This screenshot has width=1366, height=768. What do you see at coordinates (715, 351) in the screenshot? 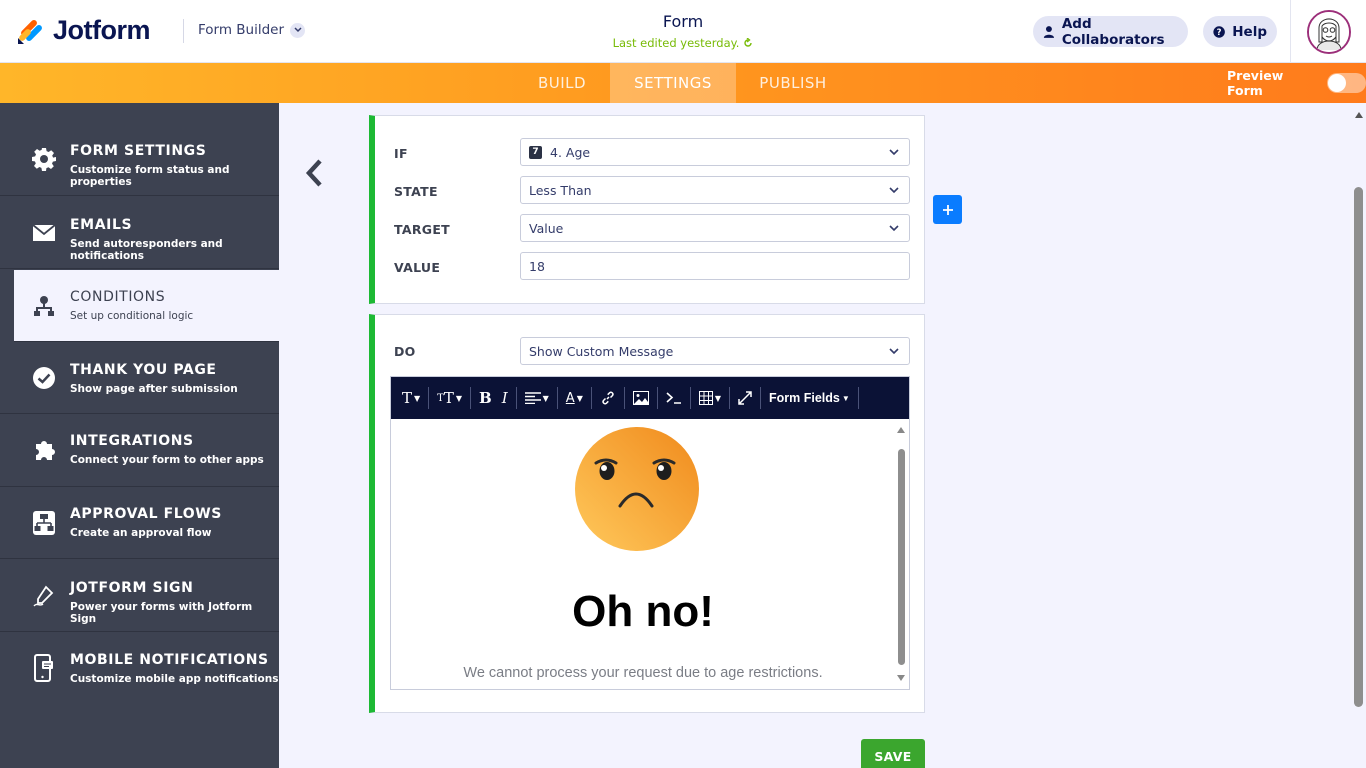
I see `do-action-select: Show Custom Message` at bounding box center [715, 351].